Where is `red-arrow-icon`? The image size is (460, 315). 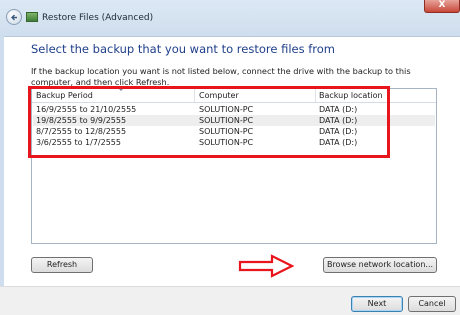
red-arrow-icon is located at coordinates (266, 266).